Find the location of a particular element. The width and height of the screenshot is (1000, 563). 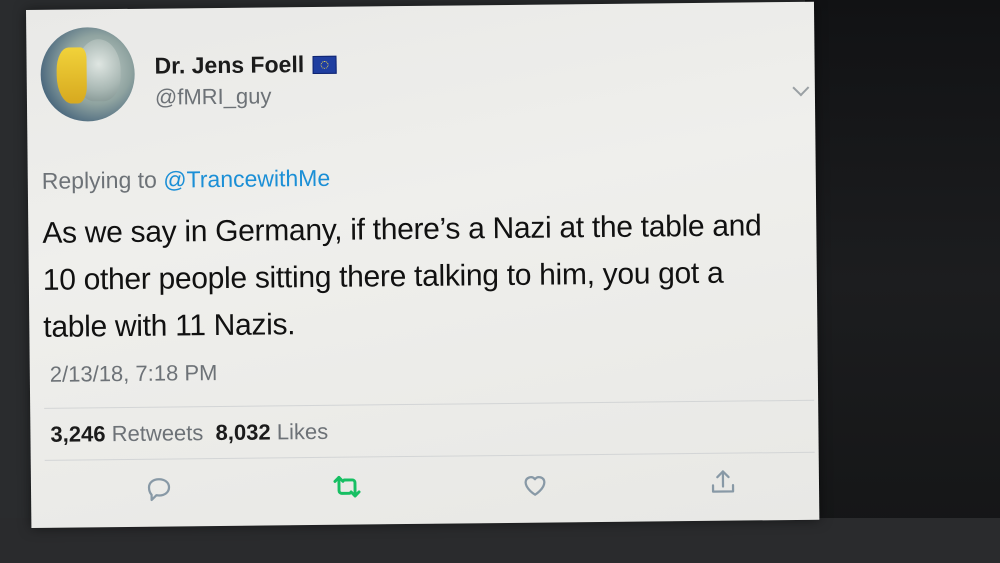

likes-stat: 8,032 Likes is located at coordinates (271, 432).